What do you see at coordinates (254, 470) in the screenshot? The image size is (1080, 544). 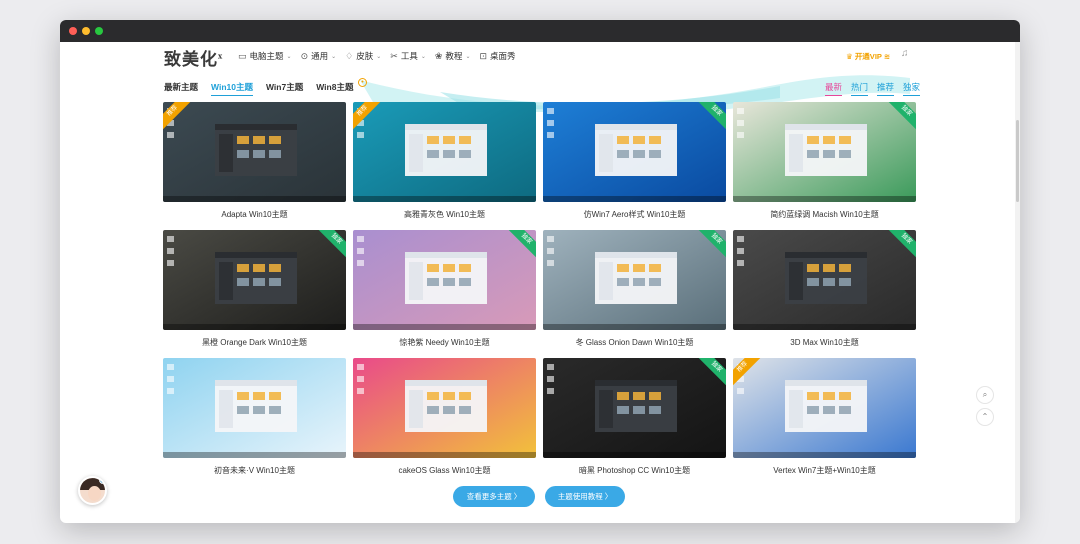 I see `theme-title: 初音未来·V Win10主题` at bounding box center [254, 470].